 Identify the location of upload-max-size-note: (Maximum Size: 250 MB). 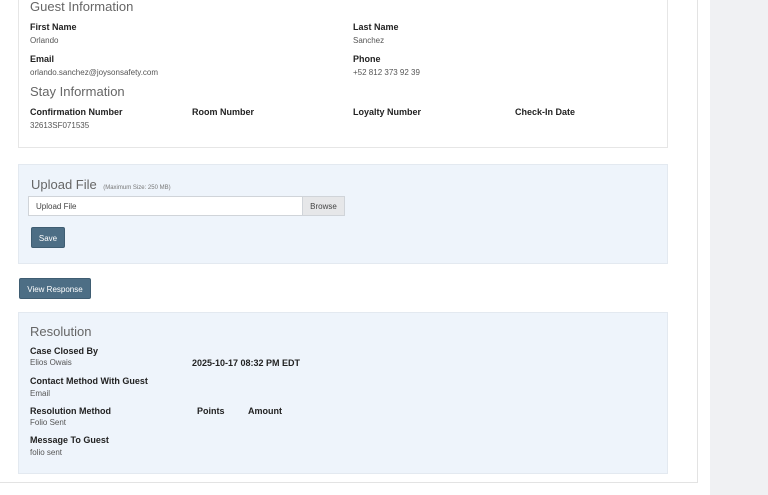
(137, 188).